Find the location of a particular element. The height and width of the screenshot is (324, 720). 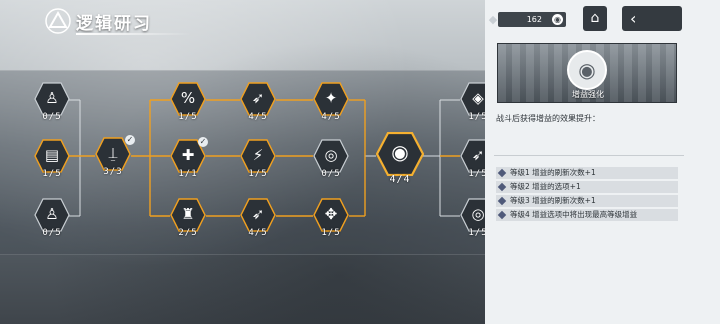

skill-level: 3/3 is located at coordinates (113, 172).